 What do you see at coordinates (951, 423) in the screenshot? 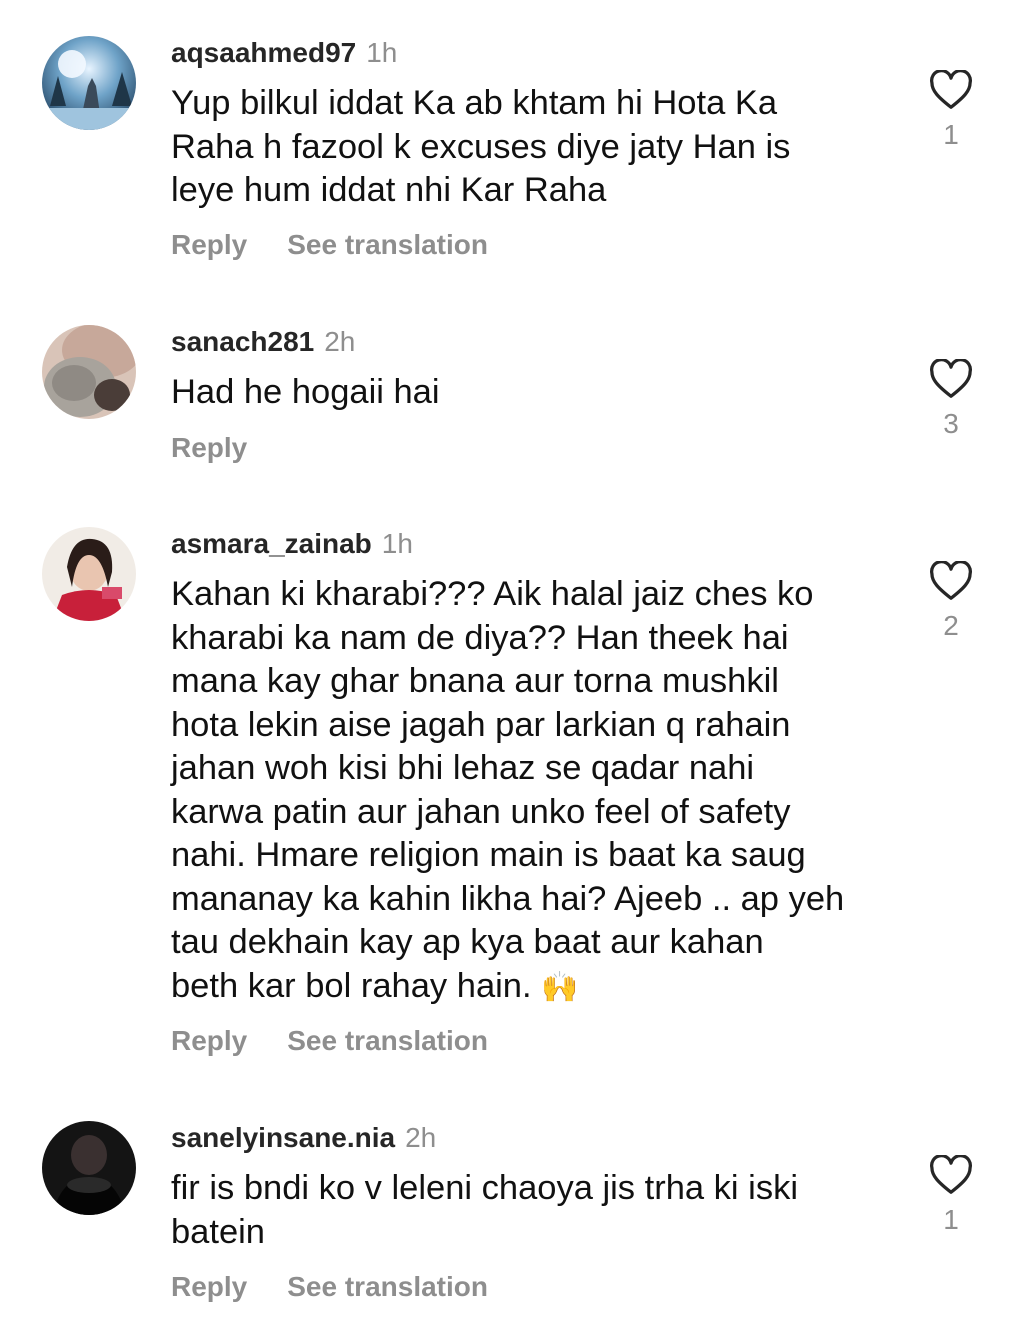
I see `like-count: 3` at bounding box center [951, 423].